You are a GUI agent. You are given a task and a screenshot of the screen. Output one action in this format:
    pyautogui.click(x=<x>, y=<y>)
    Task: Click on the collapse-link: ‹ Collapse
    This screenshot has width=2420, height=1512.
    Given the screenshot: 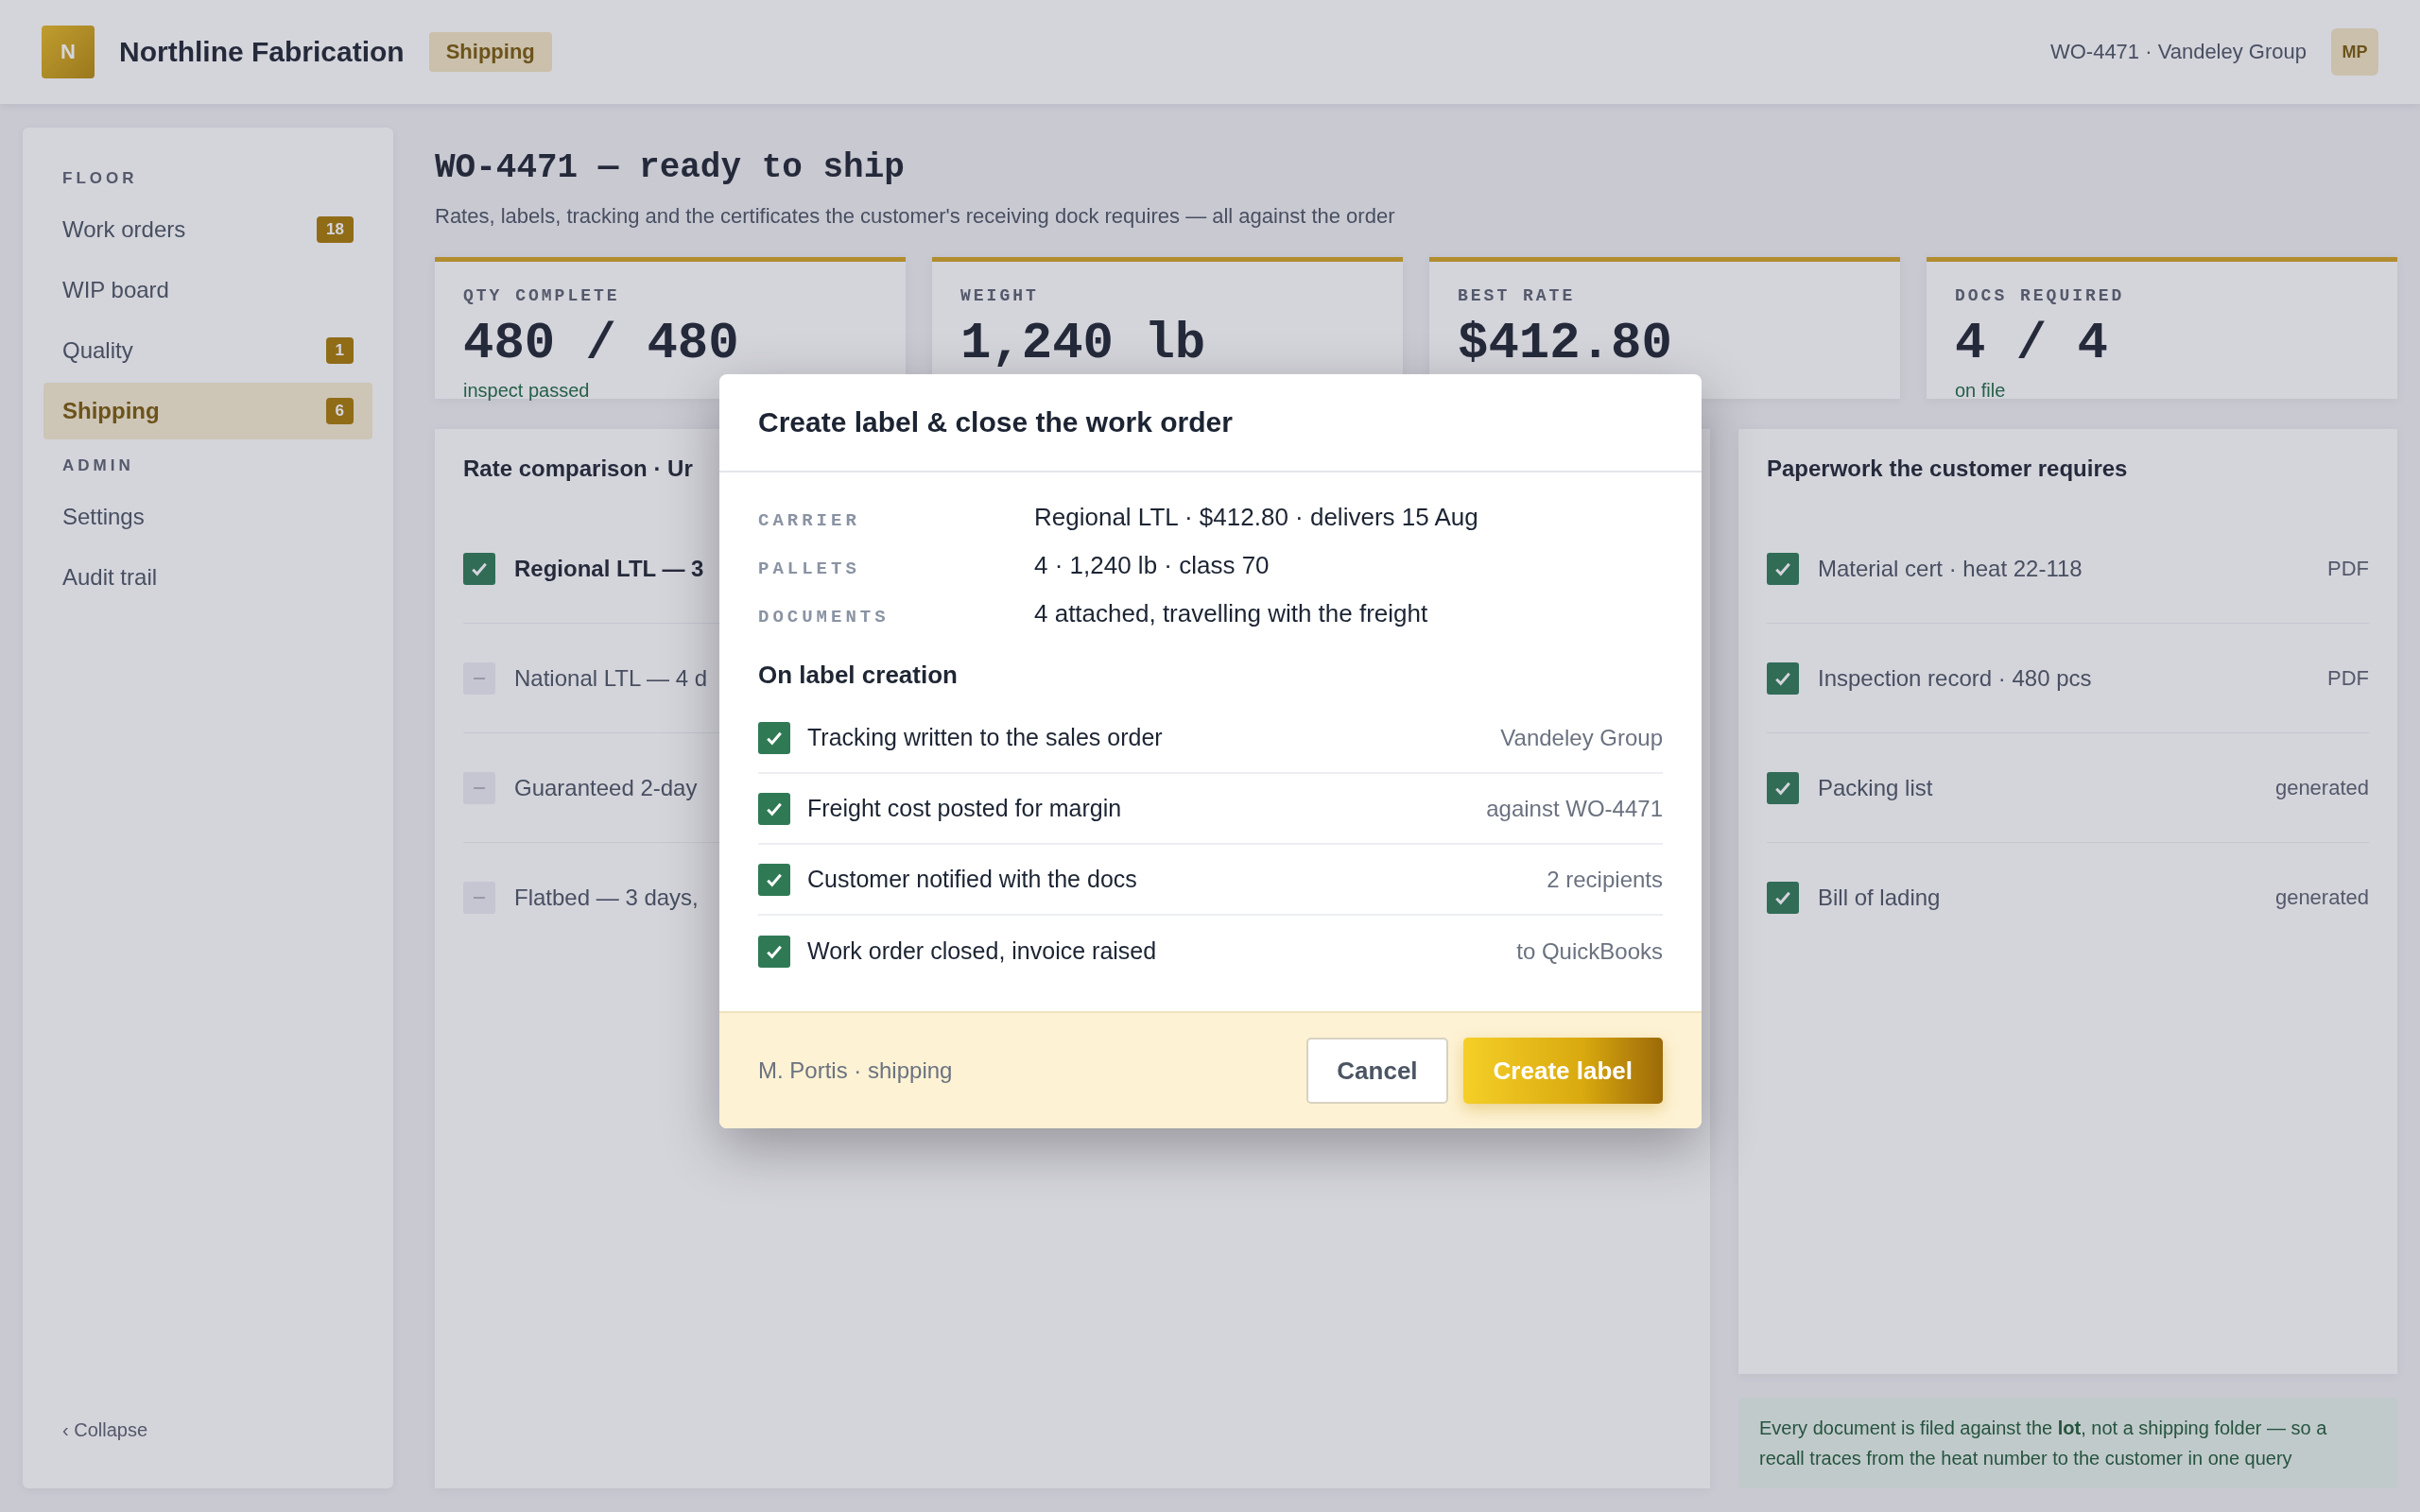 What is the action you would take?
    pyautogui.click(x=207, y=1439)
    